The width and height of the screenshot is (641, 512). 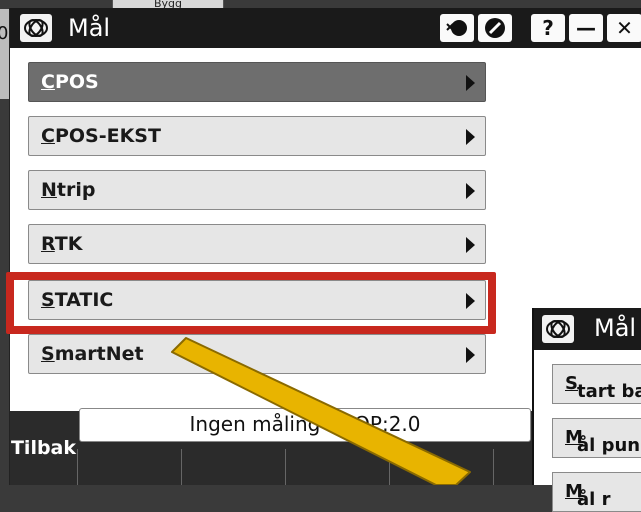 I want to click on measure-window-secondary: Mål Start ba Mål pun Mål r, so click(x=586, y=410).